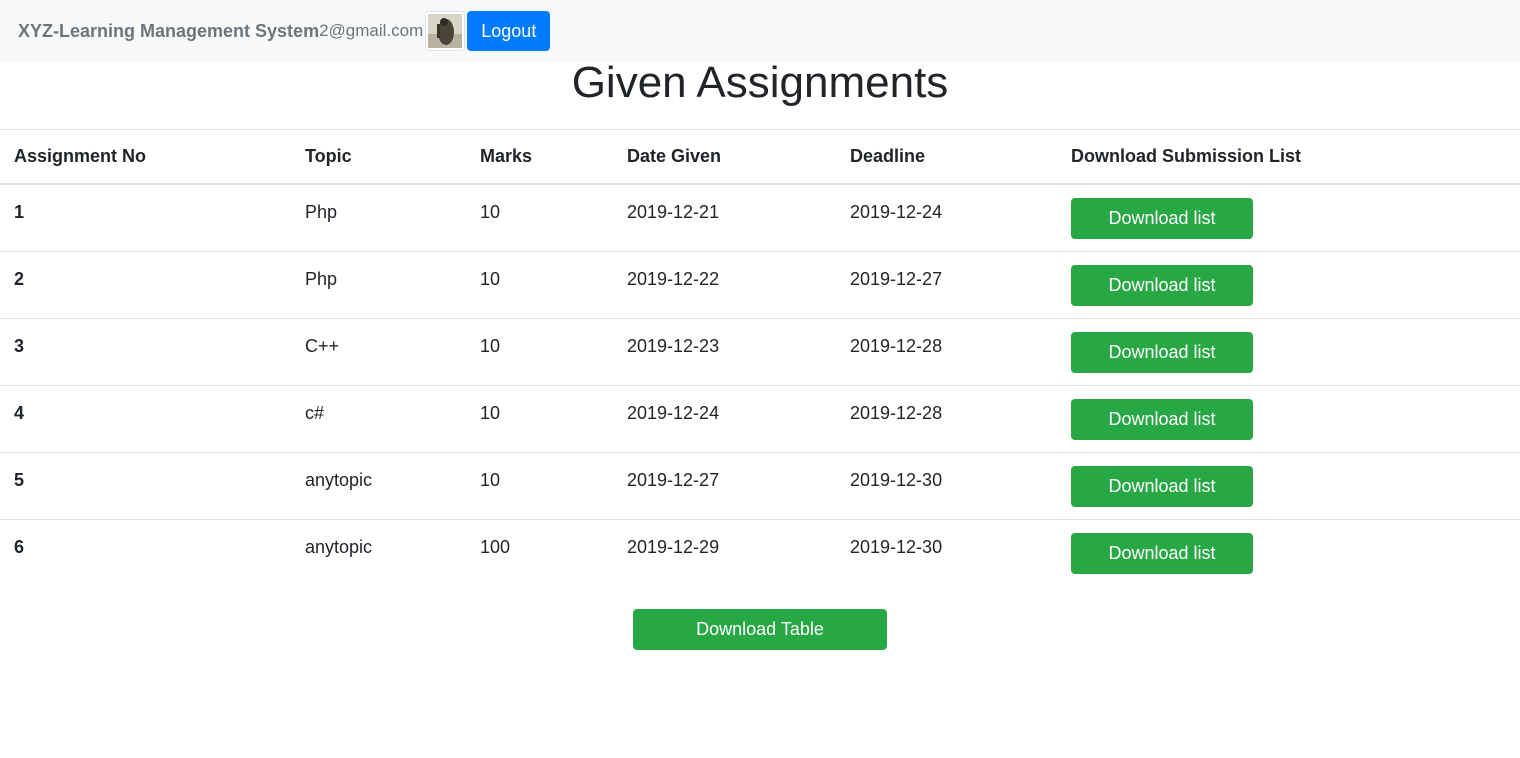 This screenshot has height=758, width=1520. Describe the element at coordinates (896, 212) in the screenshot. I see `deadline: 2019-12-24` at that location.